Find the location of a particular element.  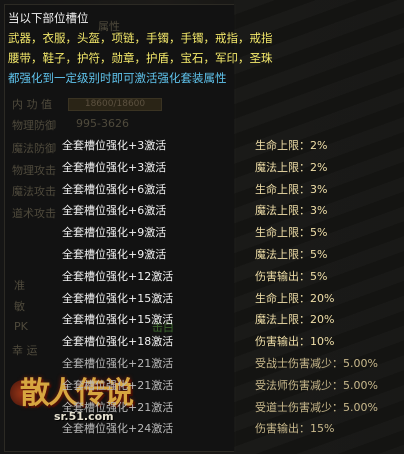

phys-def-value: 995-3626 is located at coordinates (102, 123).